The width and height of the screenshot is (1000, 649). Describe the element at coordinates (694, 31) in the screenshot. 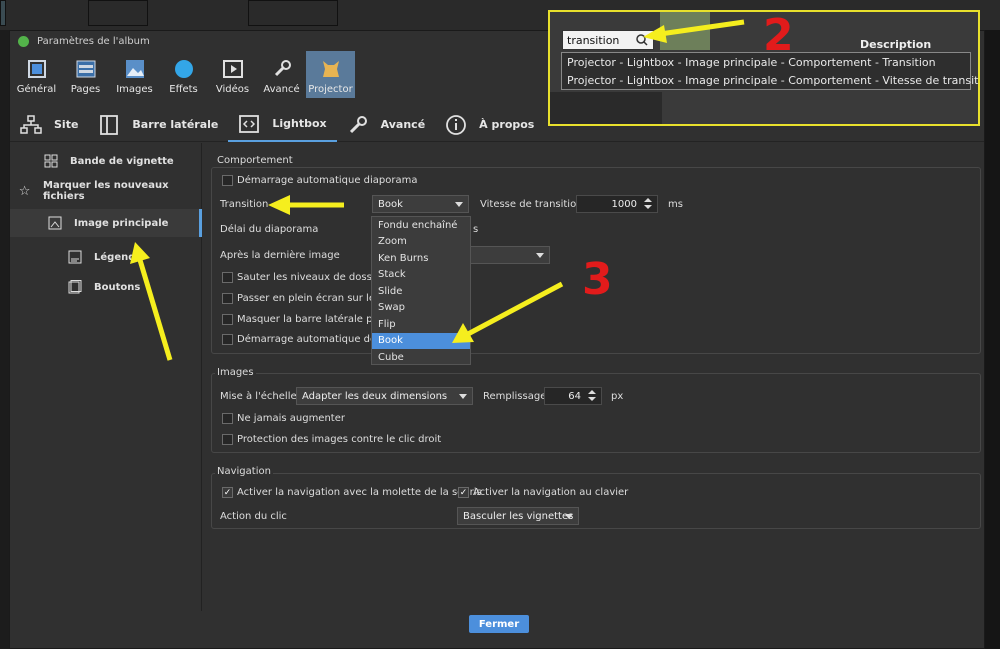

I see `arrow-to-search-icon` at that location.